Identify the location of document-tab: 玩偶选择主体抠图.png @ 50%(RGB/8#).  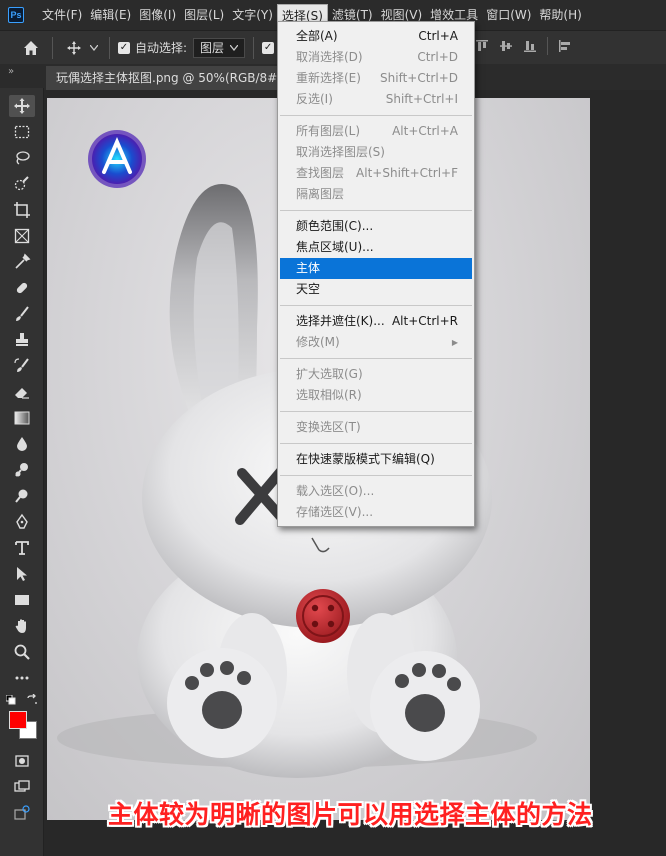
(169, 78).